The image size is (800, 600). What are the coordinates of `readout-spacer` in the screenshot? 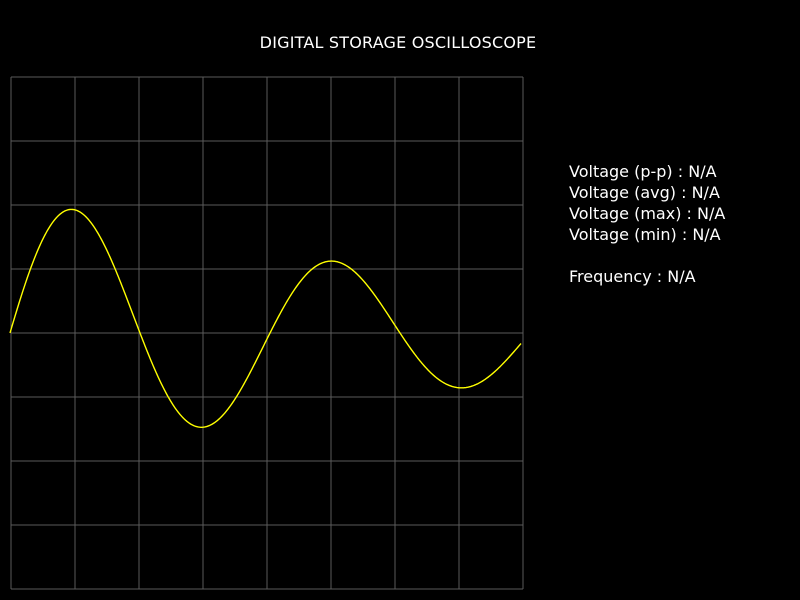 It's located at (647, 255).